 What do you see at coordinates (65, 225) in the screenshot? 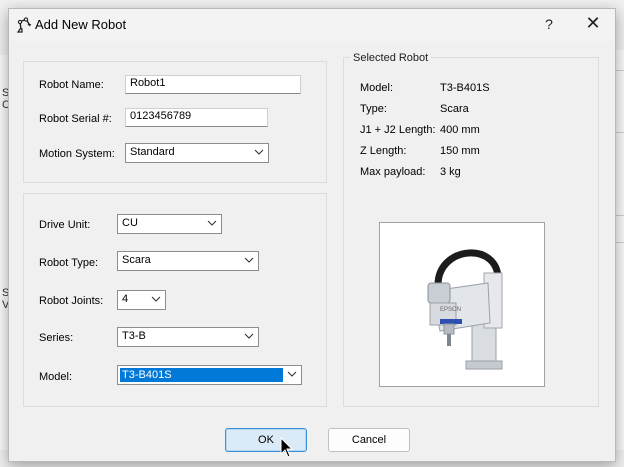
I see `drive-unit-label: Drive Unit:` at bounding box center [65, 225].